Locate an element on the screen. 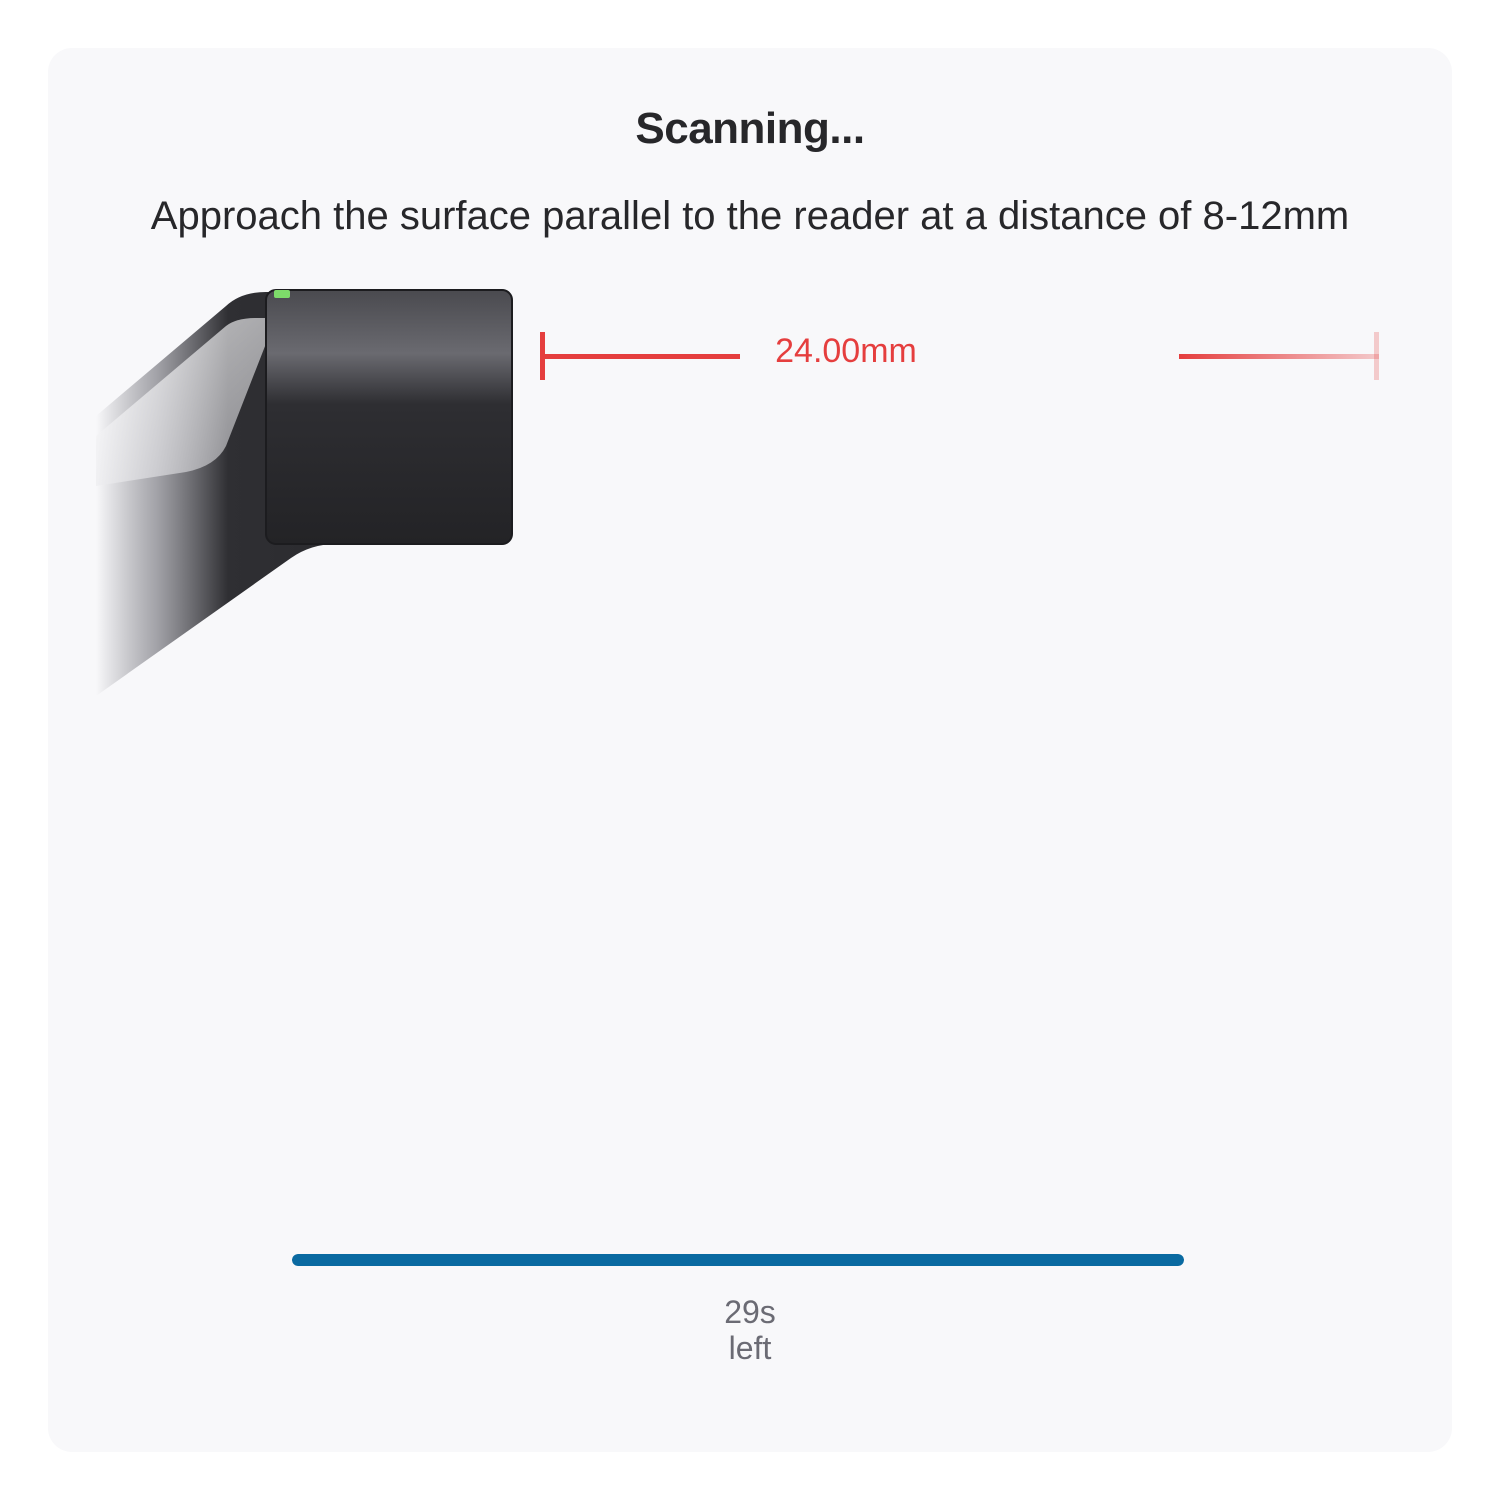 The width and height of the screenshot is (1500, 1500). status-light-icon is located at coordinates (282, 294).